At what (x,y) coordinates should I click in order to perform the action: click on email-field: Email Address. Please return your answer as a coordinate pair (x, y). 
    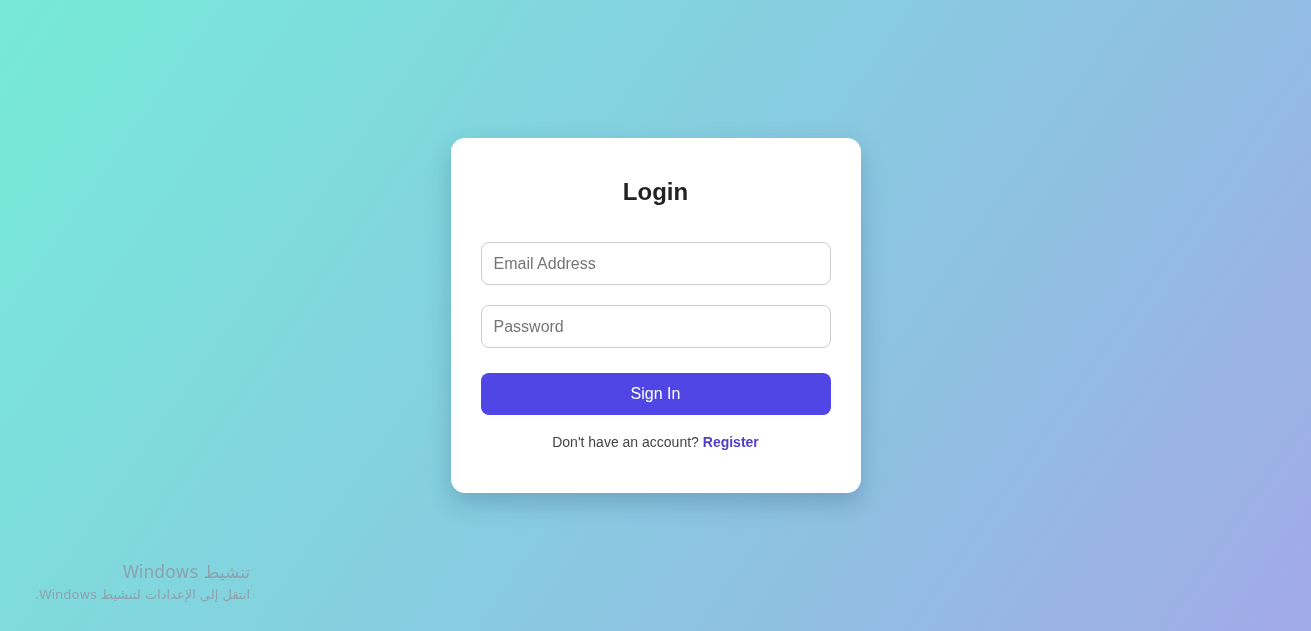
    Looking at the image, I should click on (655, 263).